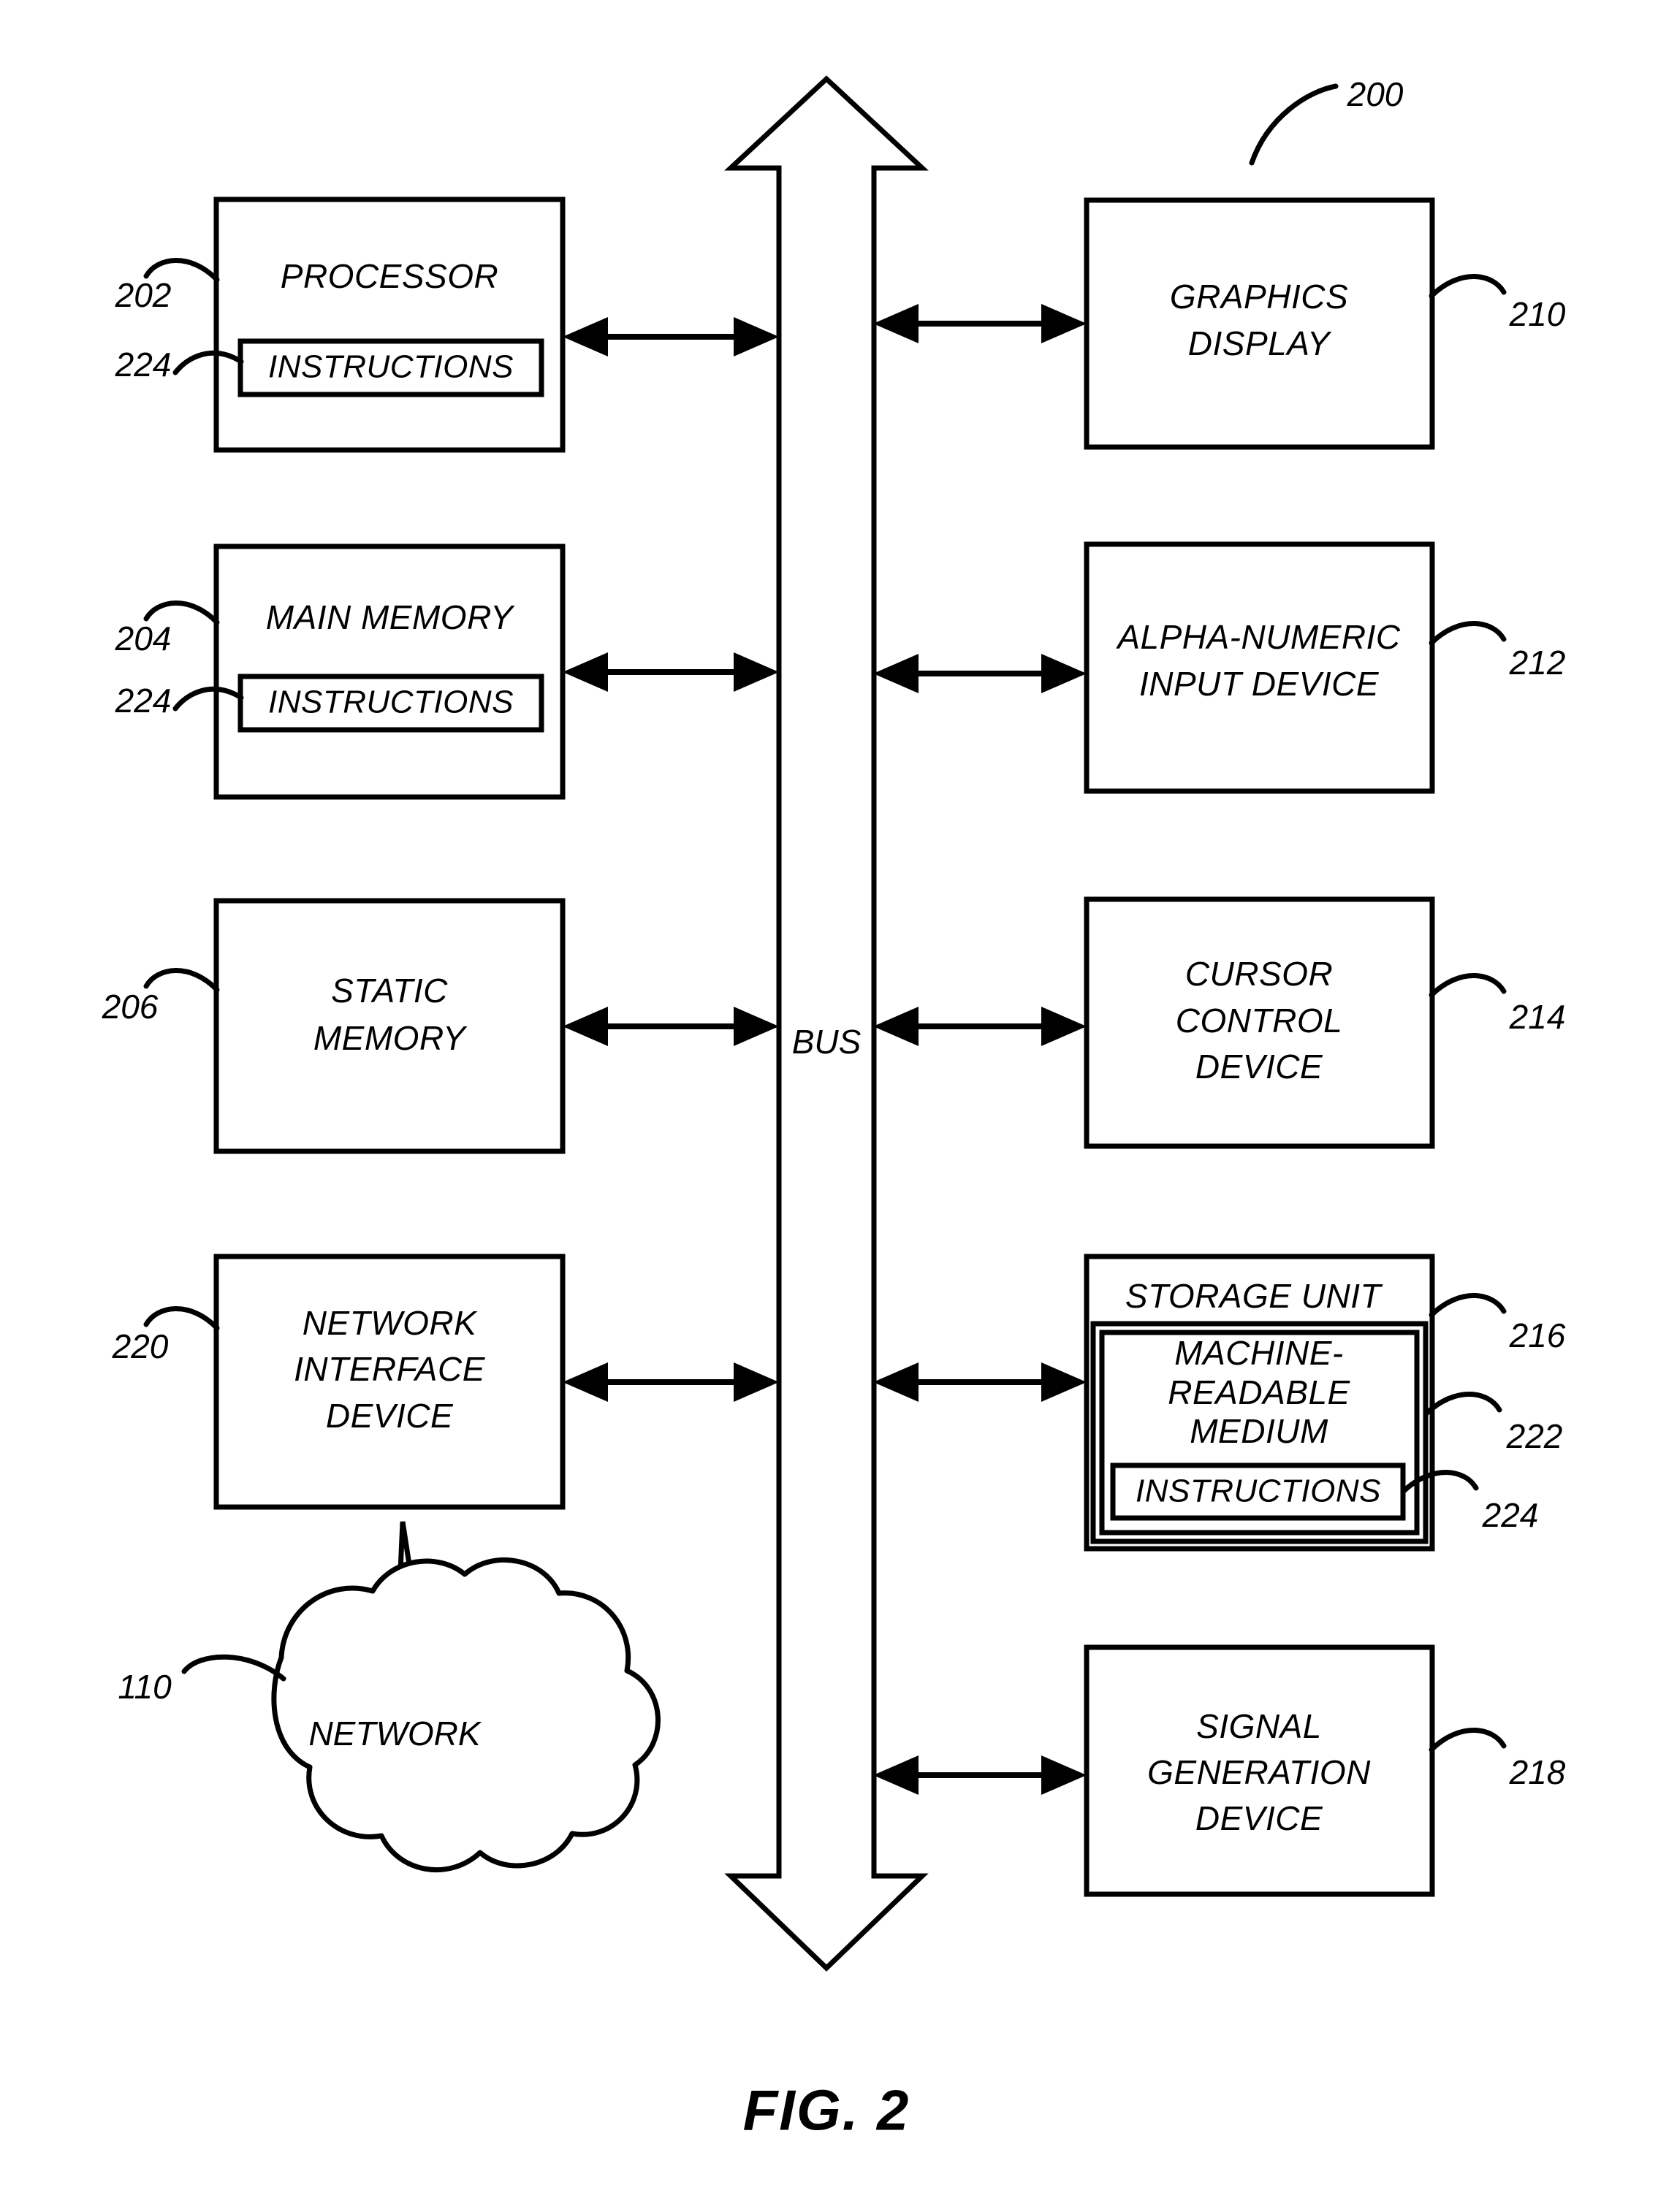  What do you see at coordinates (390, 1038) in the screenshot?
I see `static-memory-label-line2: MEMORY` at bounding box center [390, 1038].